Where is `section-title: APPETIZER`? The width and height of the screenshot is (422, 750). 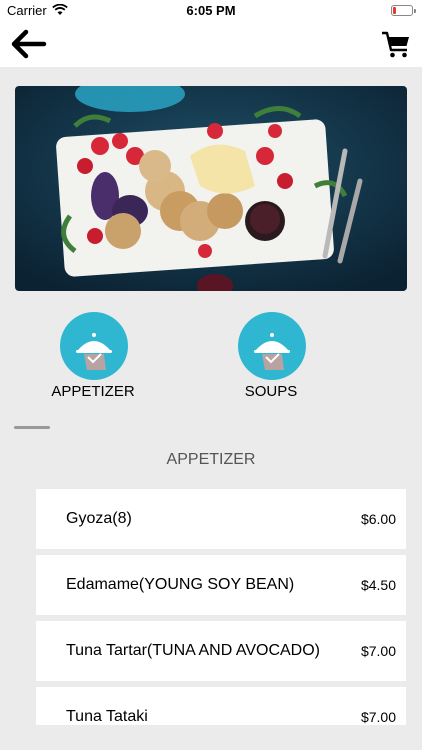
section-title: APPETIZER is located at coordinates (211, 459).